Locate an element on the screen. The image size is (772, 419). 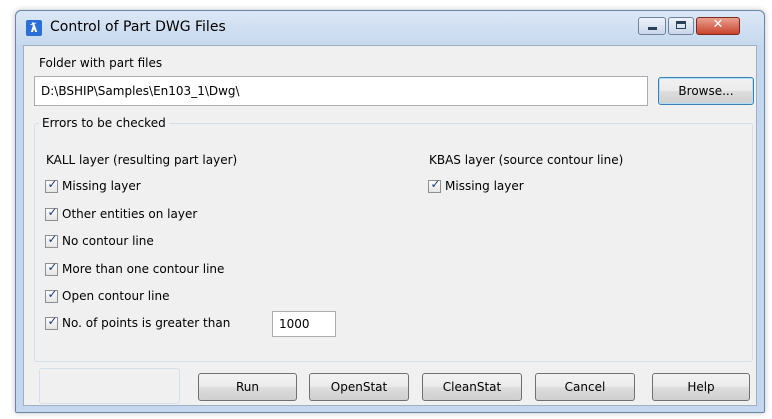
title-bar: ƛ Control of Part DWG Files ✕ is located at coordinates (390, 28).